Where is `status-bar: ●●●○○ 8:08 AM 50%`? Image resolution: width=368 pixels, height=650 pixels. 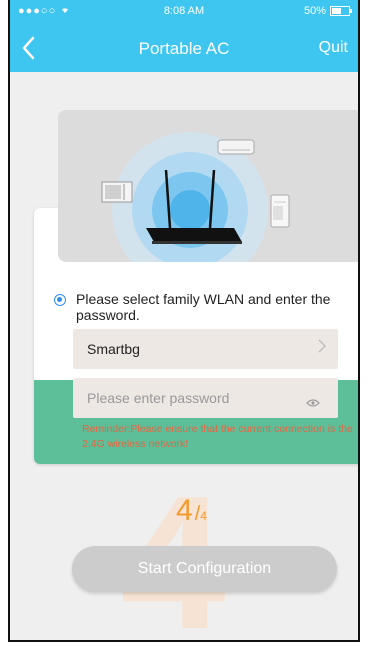 status-bar: ●●●○○ 8:08 AM 50% is located at coordinates (184, 12).